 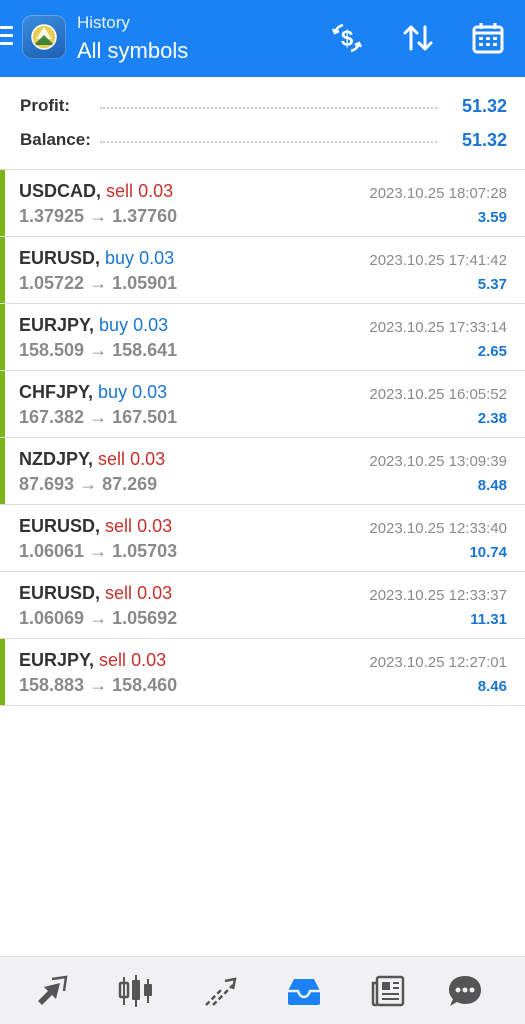 What do you see at coordinates (47, 484) in the screenshot?
I see `open-price: 87.693` at bounding box center [47, 484].